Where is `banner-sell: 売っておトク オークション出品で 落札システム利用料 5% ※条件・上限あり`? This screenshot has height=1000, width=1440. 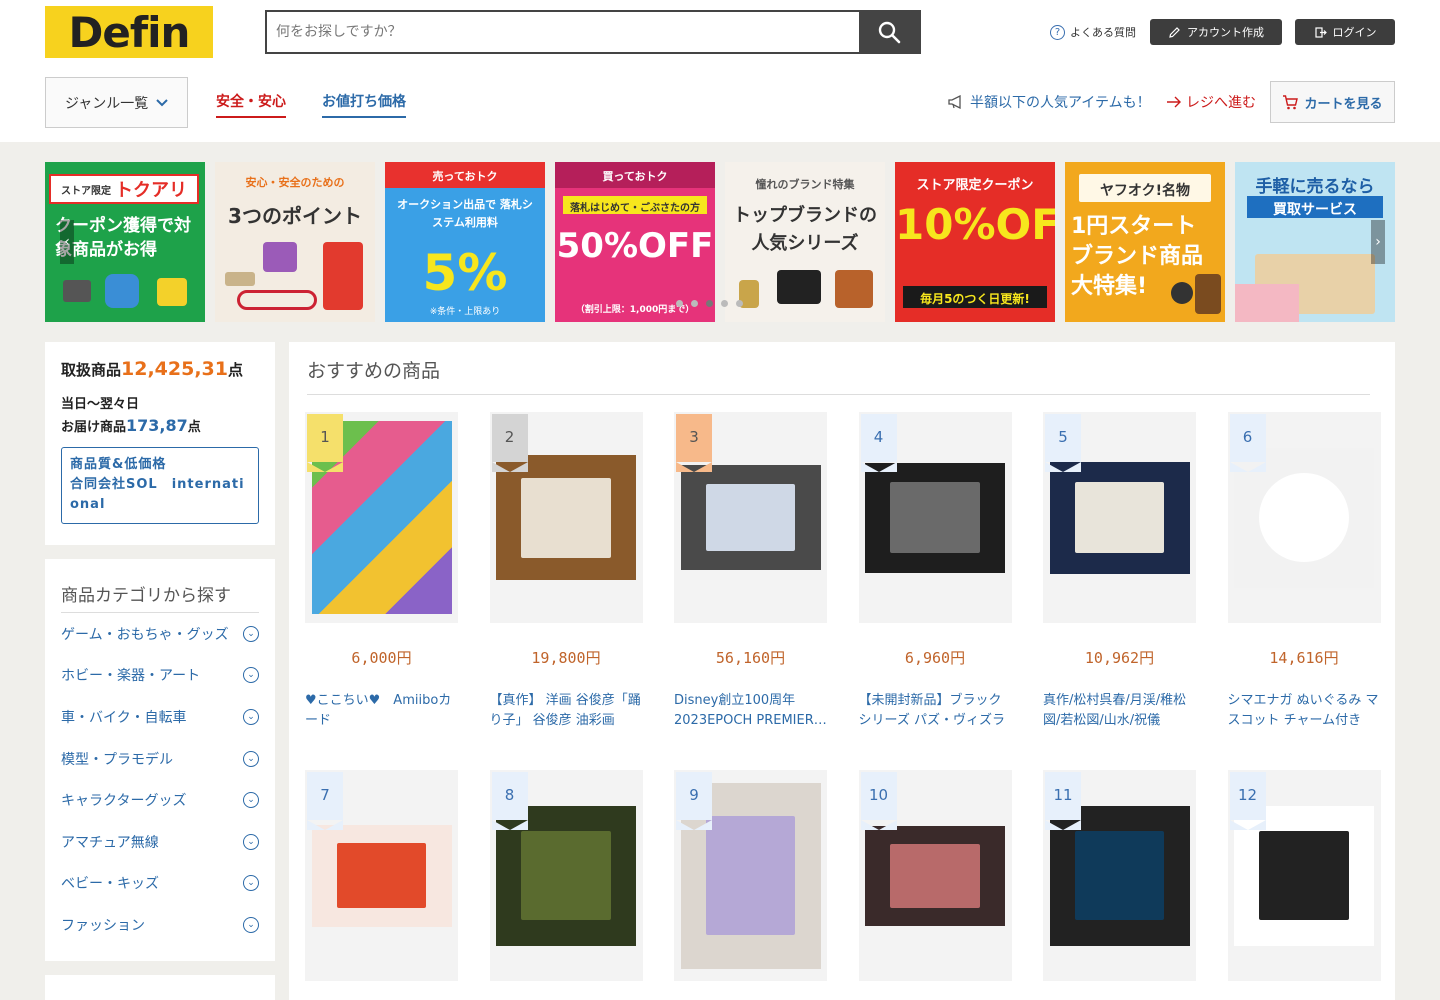
banner-sell: 売っておトク オークション出品で 落札システム利用料 5% ※条件・上限あり is located at coordinates (465, 242).